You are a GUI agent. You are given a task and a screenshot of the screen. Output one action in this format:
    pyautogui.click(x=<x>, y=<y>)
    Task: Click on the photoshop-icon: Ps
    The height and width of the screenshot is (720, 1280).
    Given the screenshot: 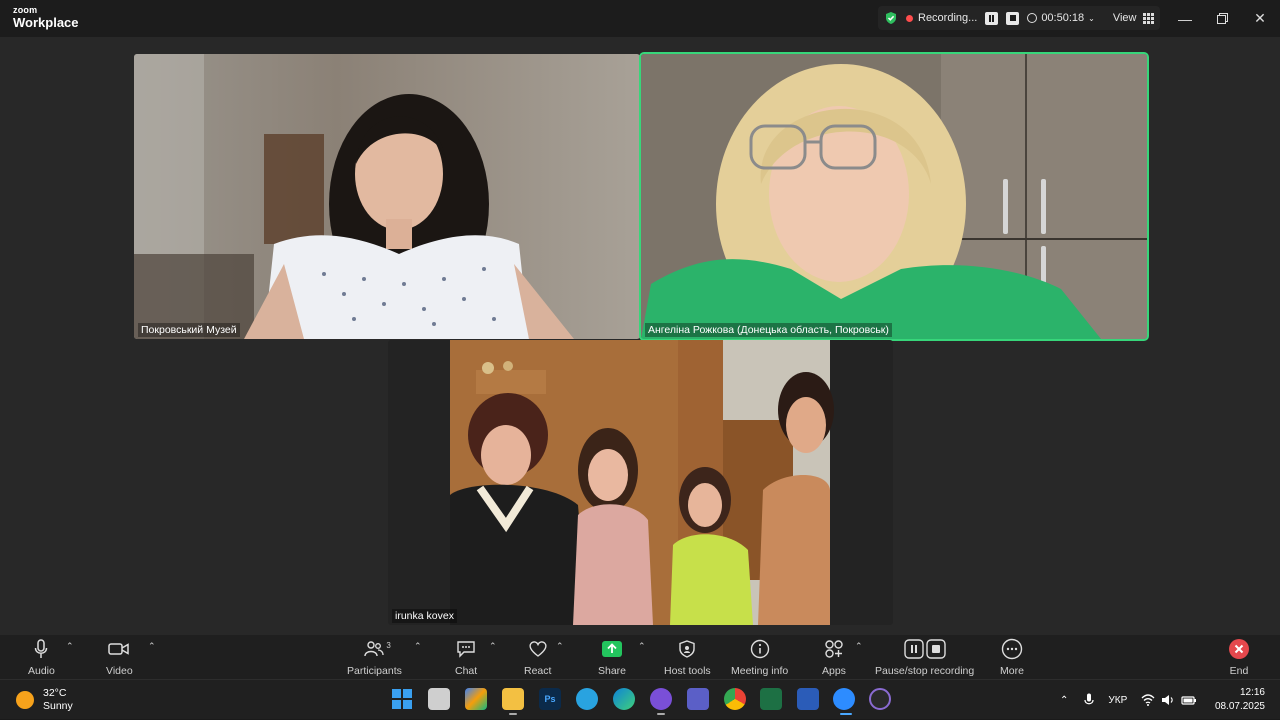 What is the action you would take?
    pyautogui.click(x=550, y=699)
    